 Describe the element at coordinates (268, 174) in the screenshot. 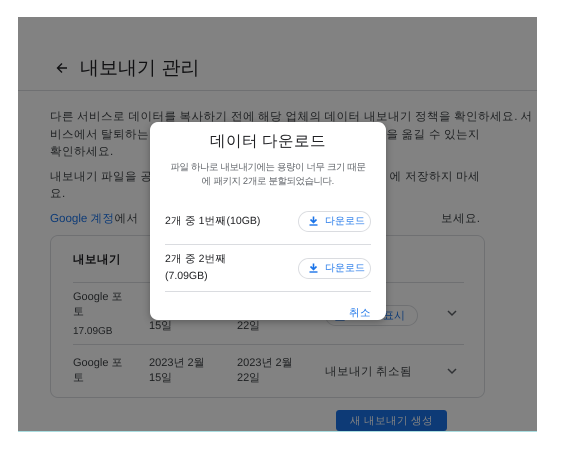

I see `dialog-message: 파일 하나로 내보내기에는 용량이 너무 크기 때문 에 패키지 2개로 분할되었습니다.` at that location.